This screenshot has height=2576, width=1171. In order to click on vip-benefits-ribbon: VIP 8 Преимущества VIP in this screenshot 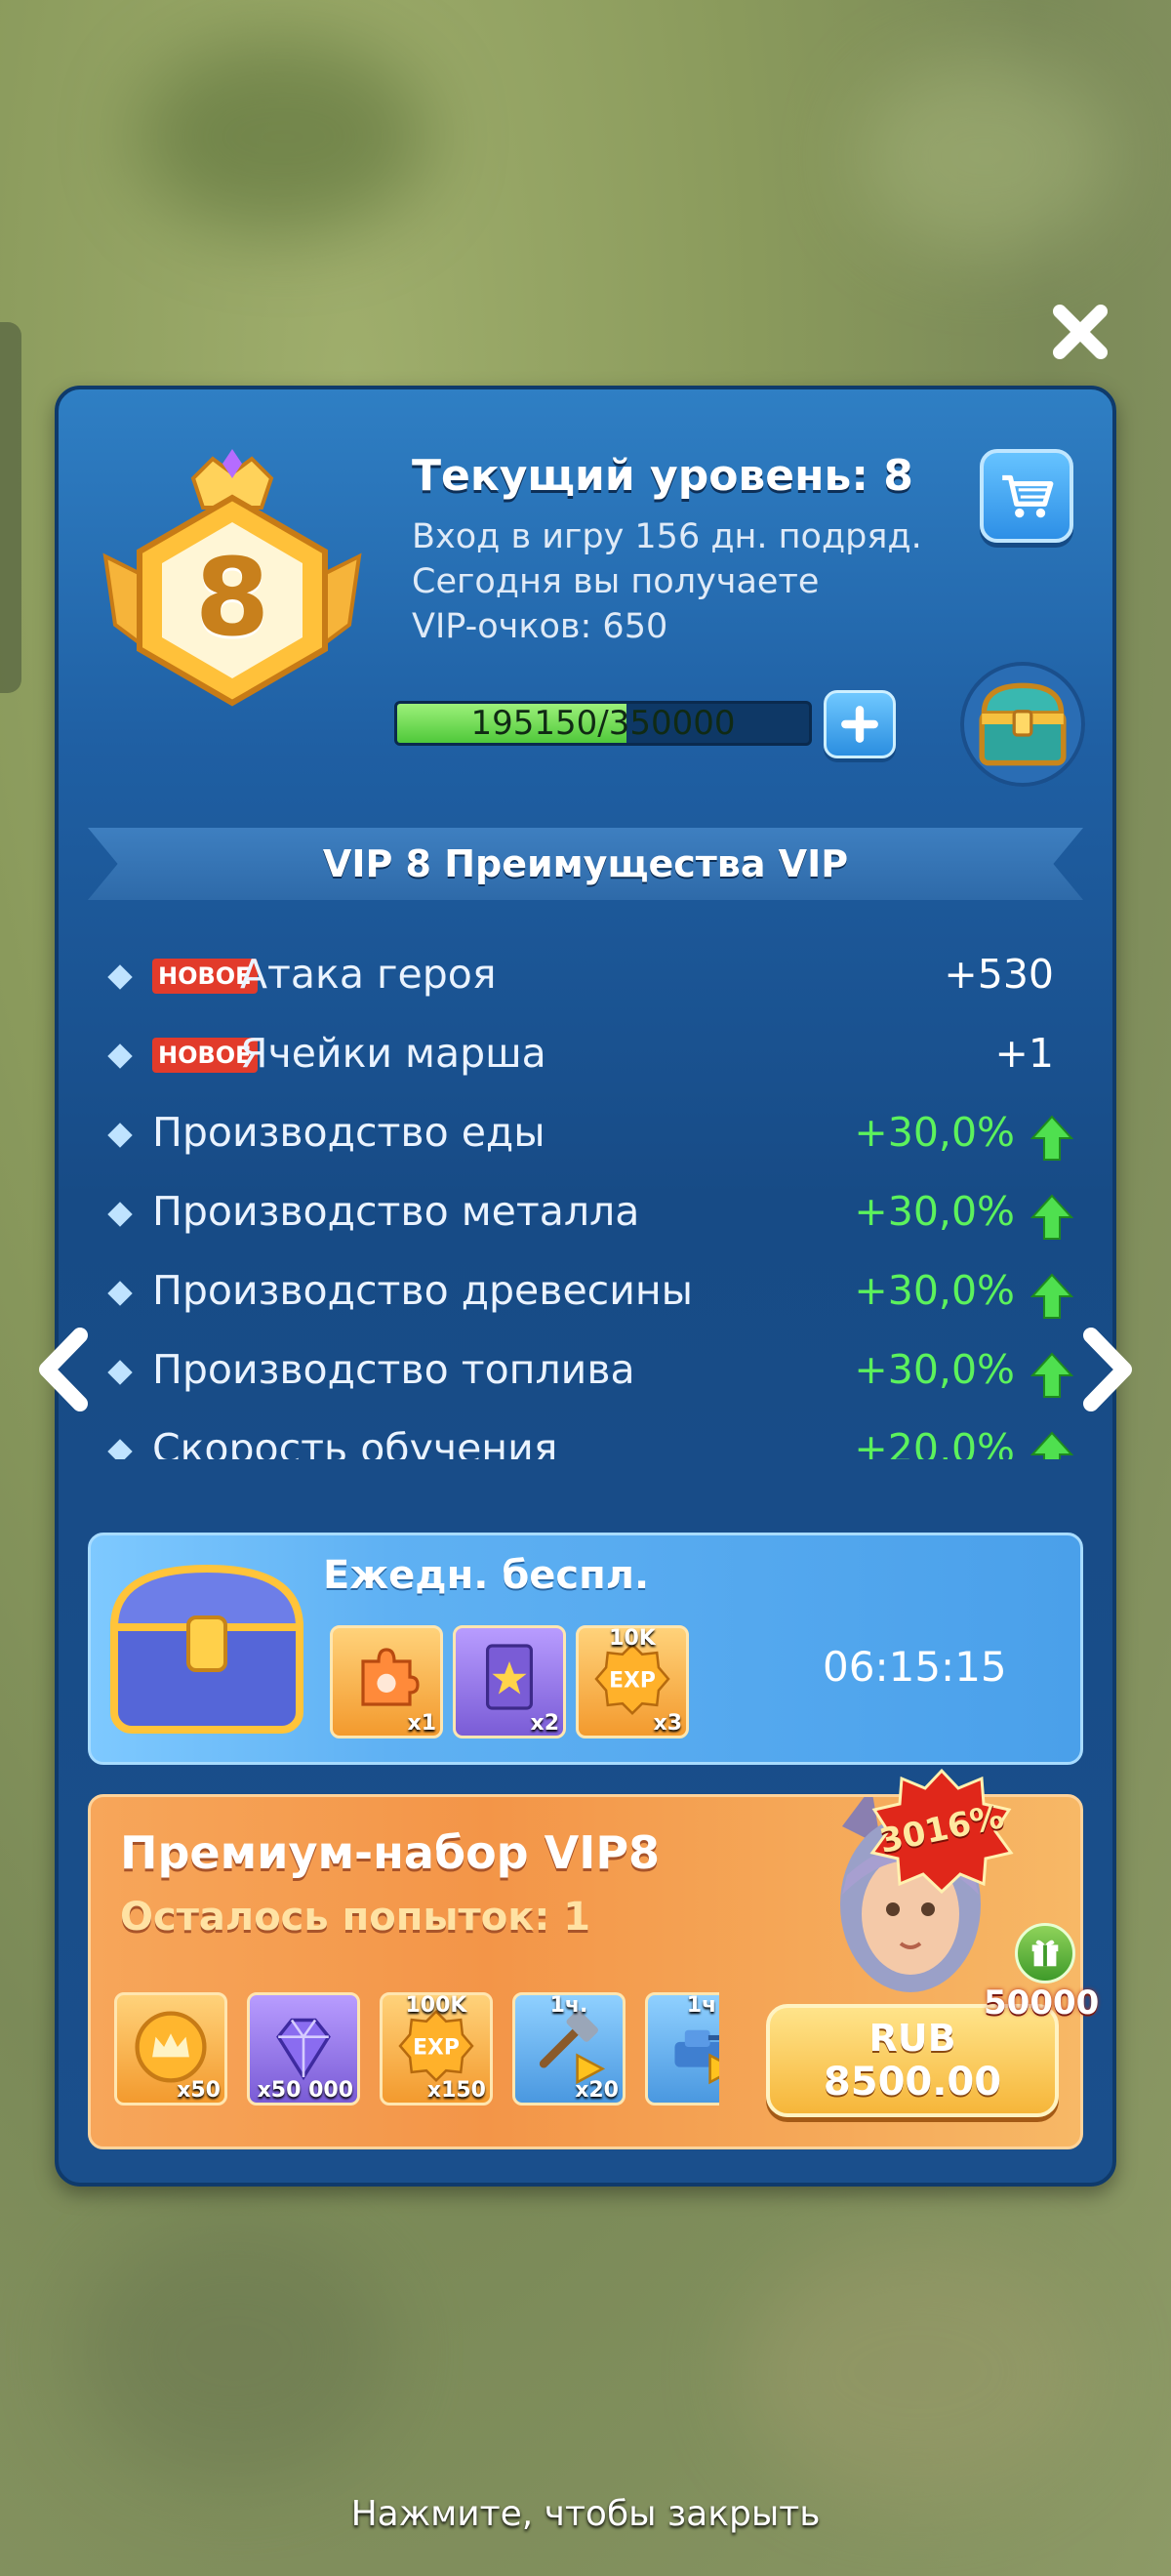, I will do `click(585, 864)`.